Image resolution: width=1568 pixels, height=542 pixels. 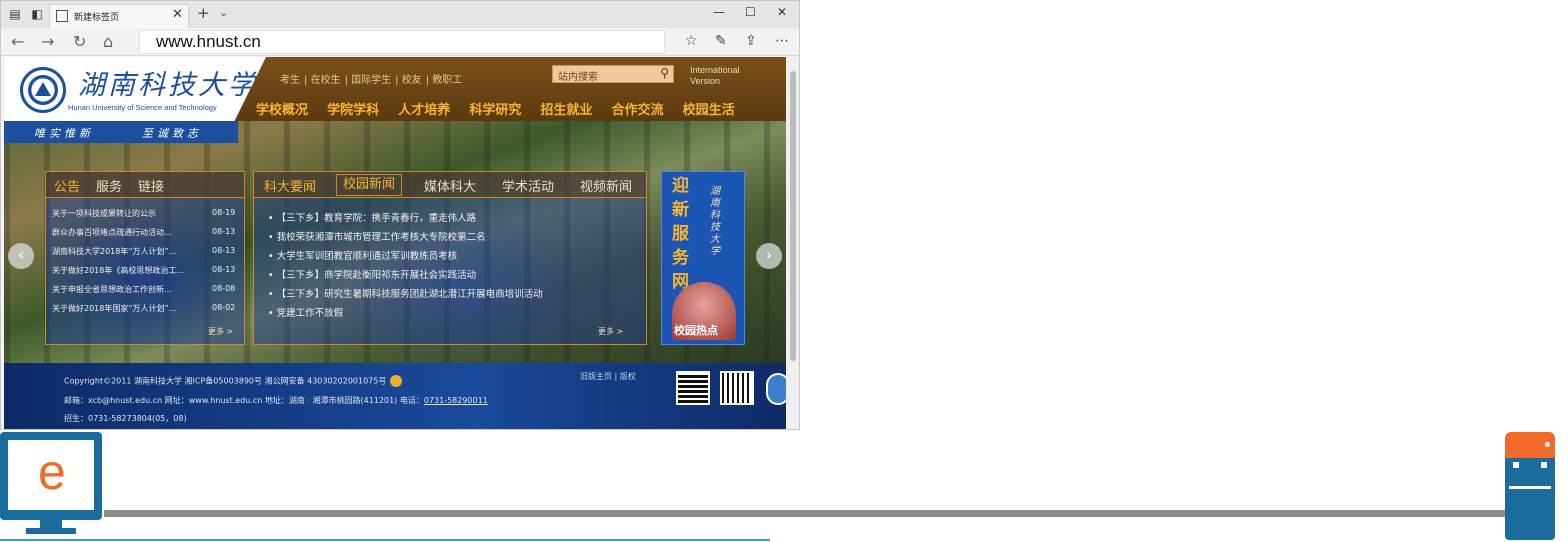 I want to click on list-item: 【三下乡】商学院赴衡阳祁东开展社会实践活动, so click(x=405, y=276).